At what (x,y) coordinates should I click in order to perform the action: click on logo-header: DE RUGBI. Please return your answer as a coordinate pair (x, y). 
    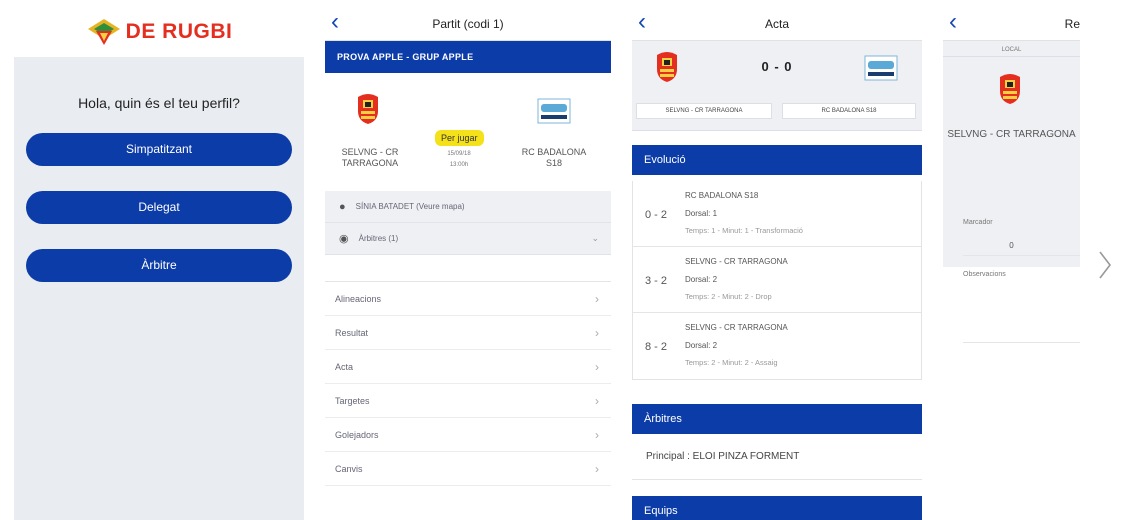
    Looking at the image, I should click on (159, 32).